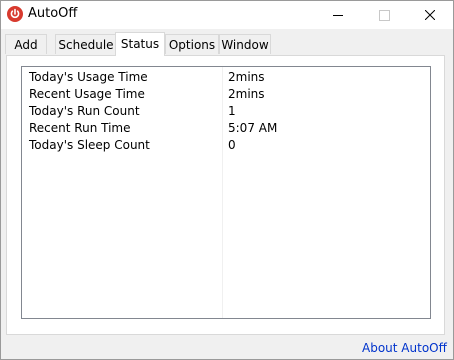 The height and width of the screenshot is (360, 454). I want to click on status-label: Recent Usage Time, so click(87, 94).